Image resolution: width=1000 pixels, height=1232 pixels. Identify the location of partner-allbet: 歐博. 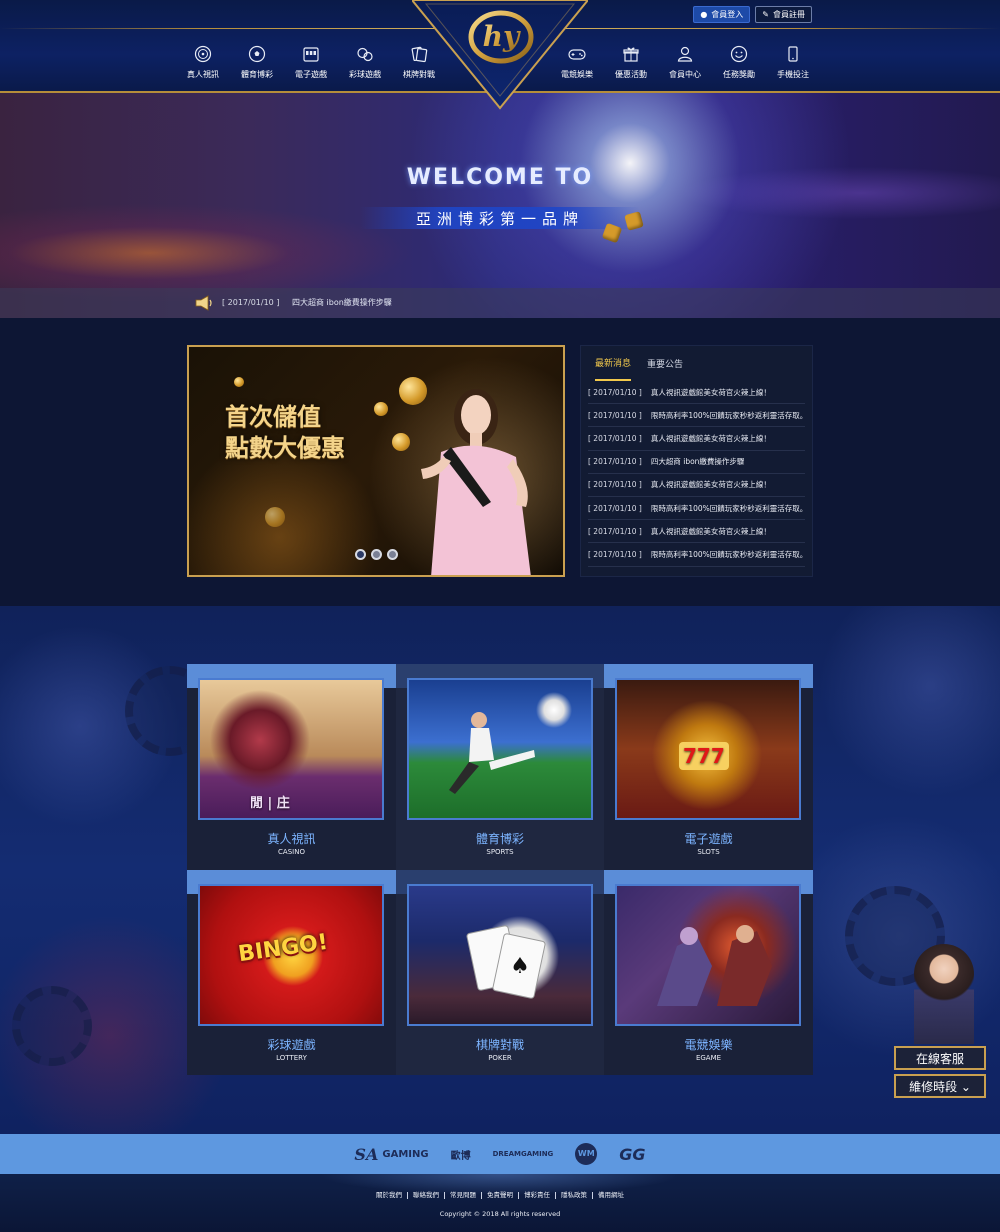
(461, 1154).